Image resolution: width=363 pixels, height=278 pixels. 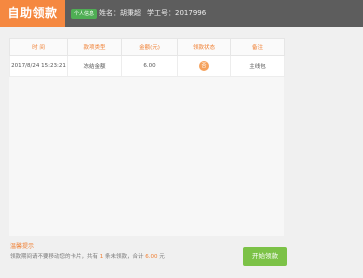 I want to click on cell-amount: 6.00, so click(x=149, y=66).